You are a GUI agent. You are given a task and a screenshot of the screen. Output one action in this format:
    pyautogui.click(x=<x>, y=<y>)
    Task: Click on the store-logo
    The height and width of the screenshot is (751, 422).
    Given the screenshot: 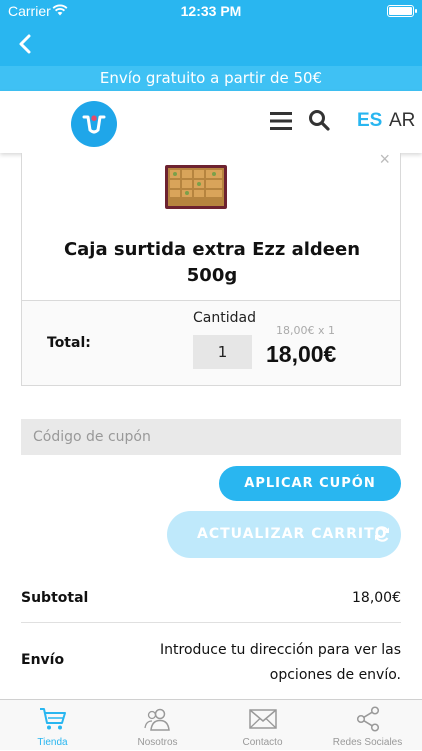 What is the action you would take?
    pyautogui.click(x=94, y=124)
    